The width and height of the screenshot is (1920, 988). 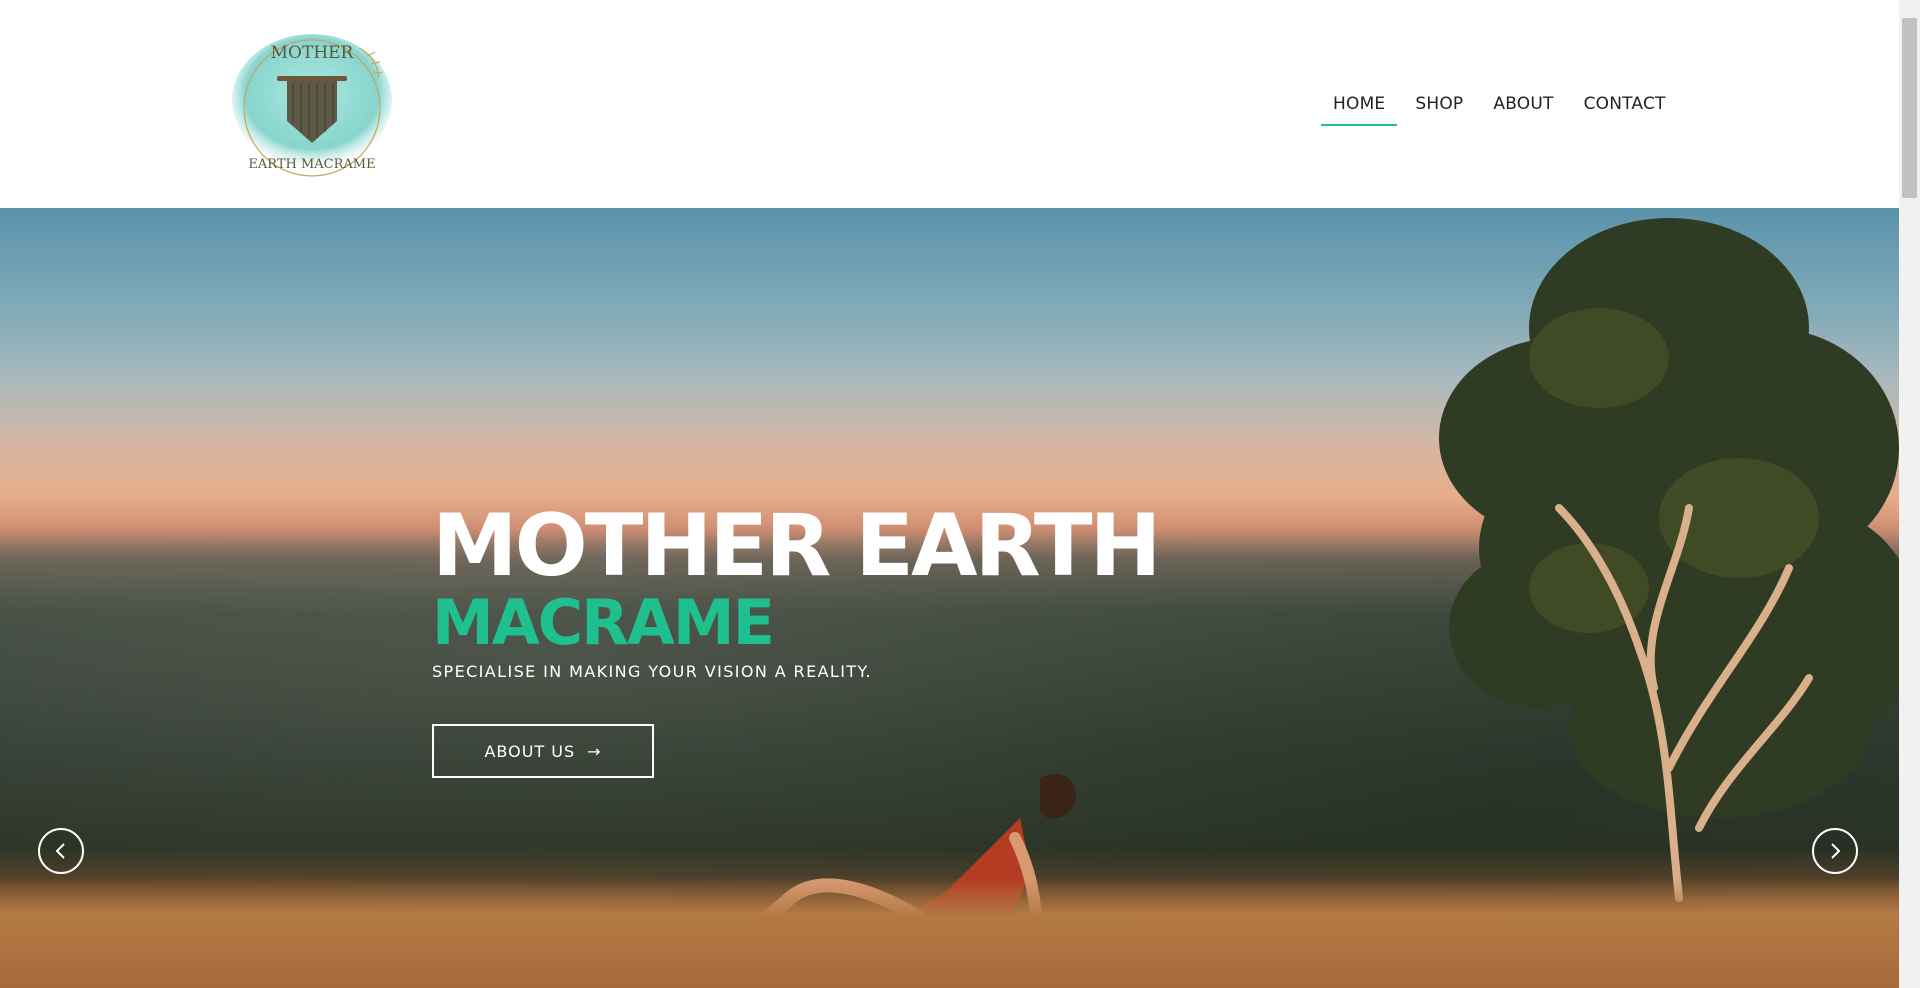 What do you see at coordinates (313, 53) in the screenshot?
I see `svg-text: MOTHER` at bounding box center [313, 53].